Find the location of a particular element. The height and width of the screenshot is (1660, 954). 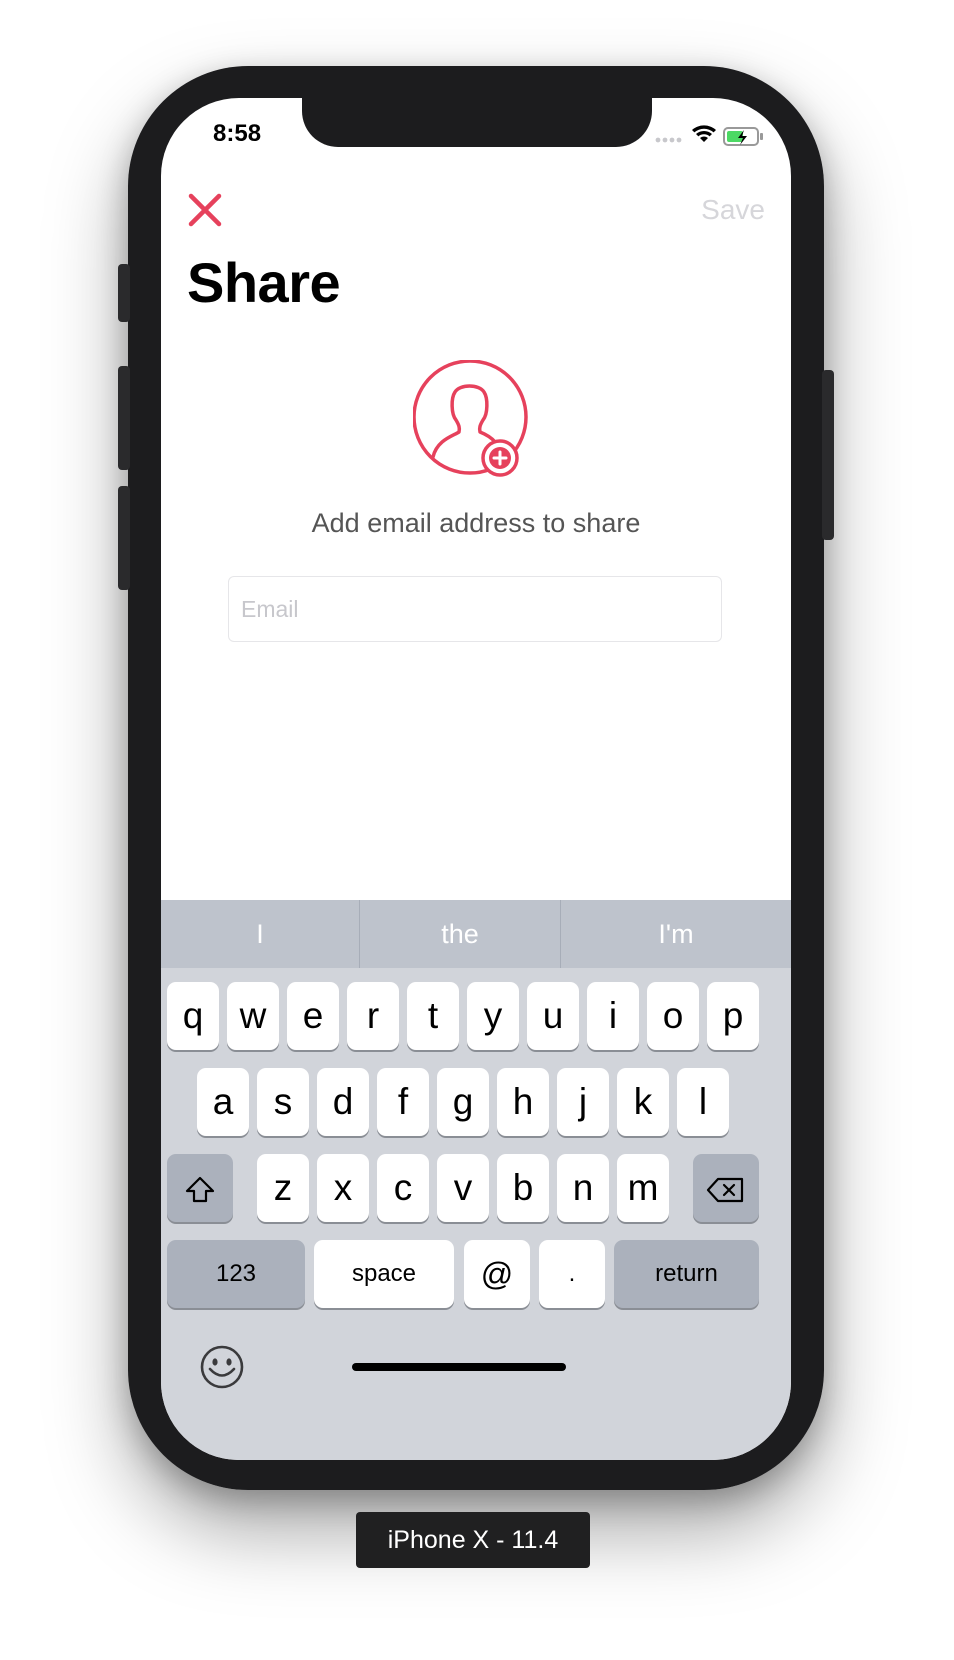

key-j: j is located at coordinates (583, 1102).